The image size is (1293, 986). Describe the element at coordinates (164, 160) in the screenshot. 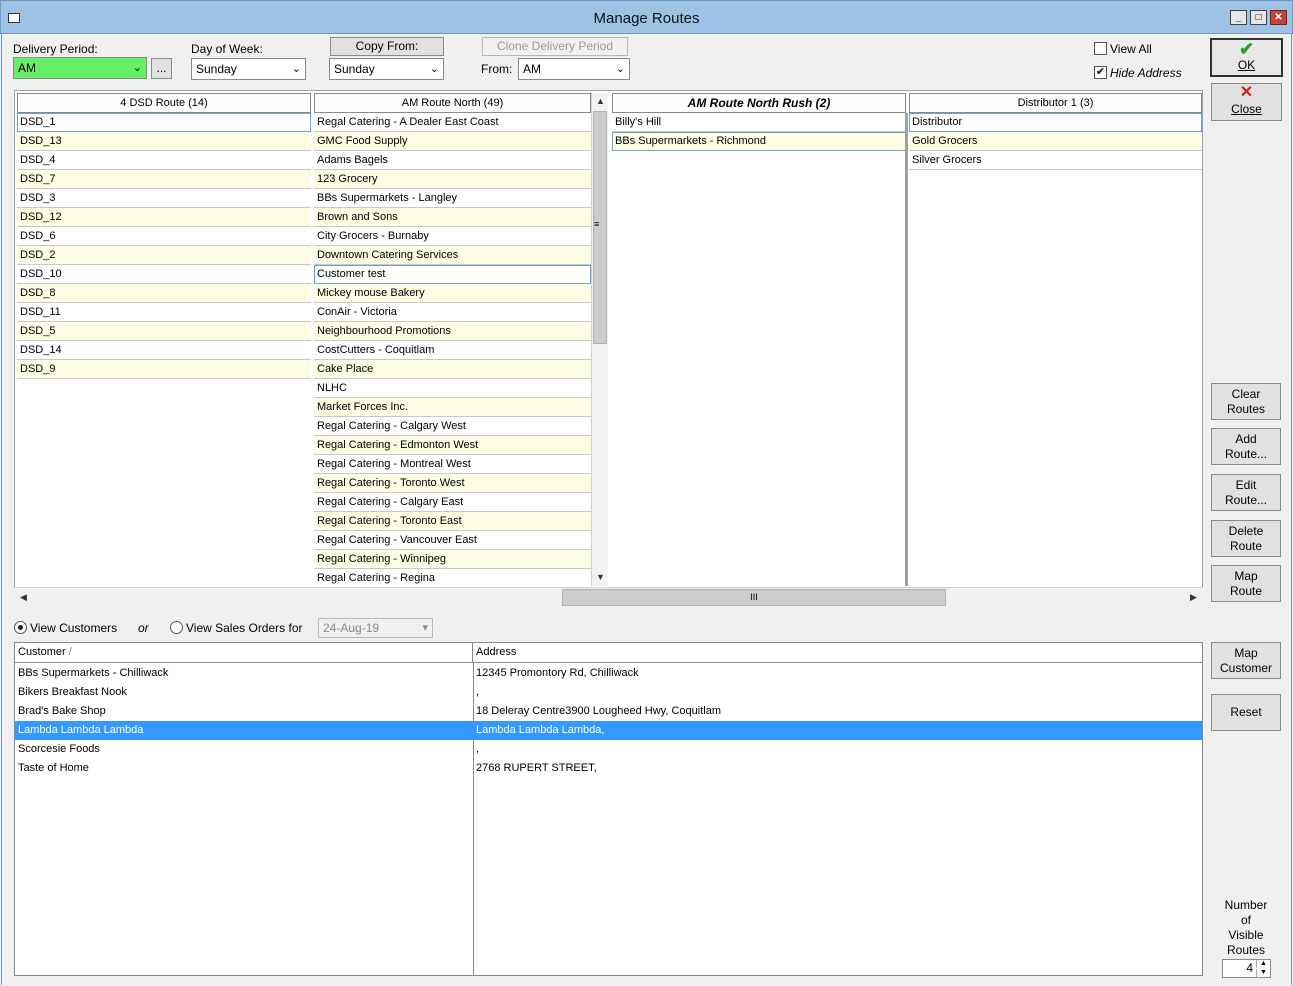

I see `route-item: DSD_4` at that location.